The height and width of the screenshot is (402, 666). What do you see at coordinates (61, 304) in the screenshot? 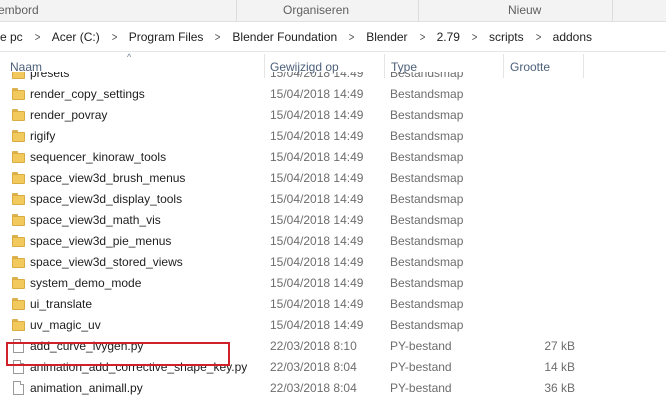
I see `file-name: ui_translate` at bounding box center [61, 304].